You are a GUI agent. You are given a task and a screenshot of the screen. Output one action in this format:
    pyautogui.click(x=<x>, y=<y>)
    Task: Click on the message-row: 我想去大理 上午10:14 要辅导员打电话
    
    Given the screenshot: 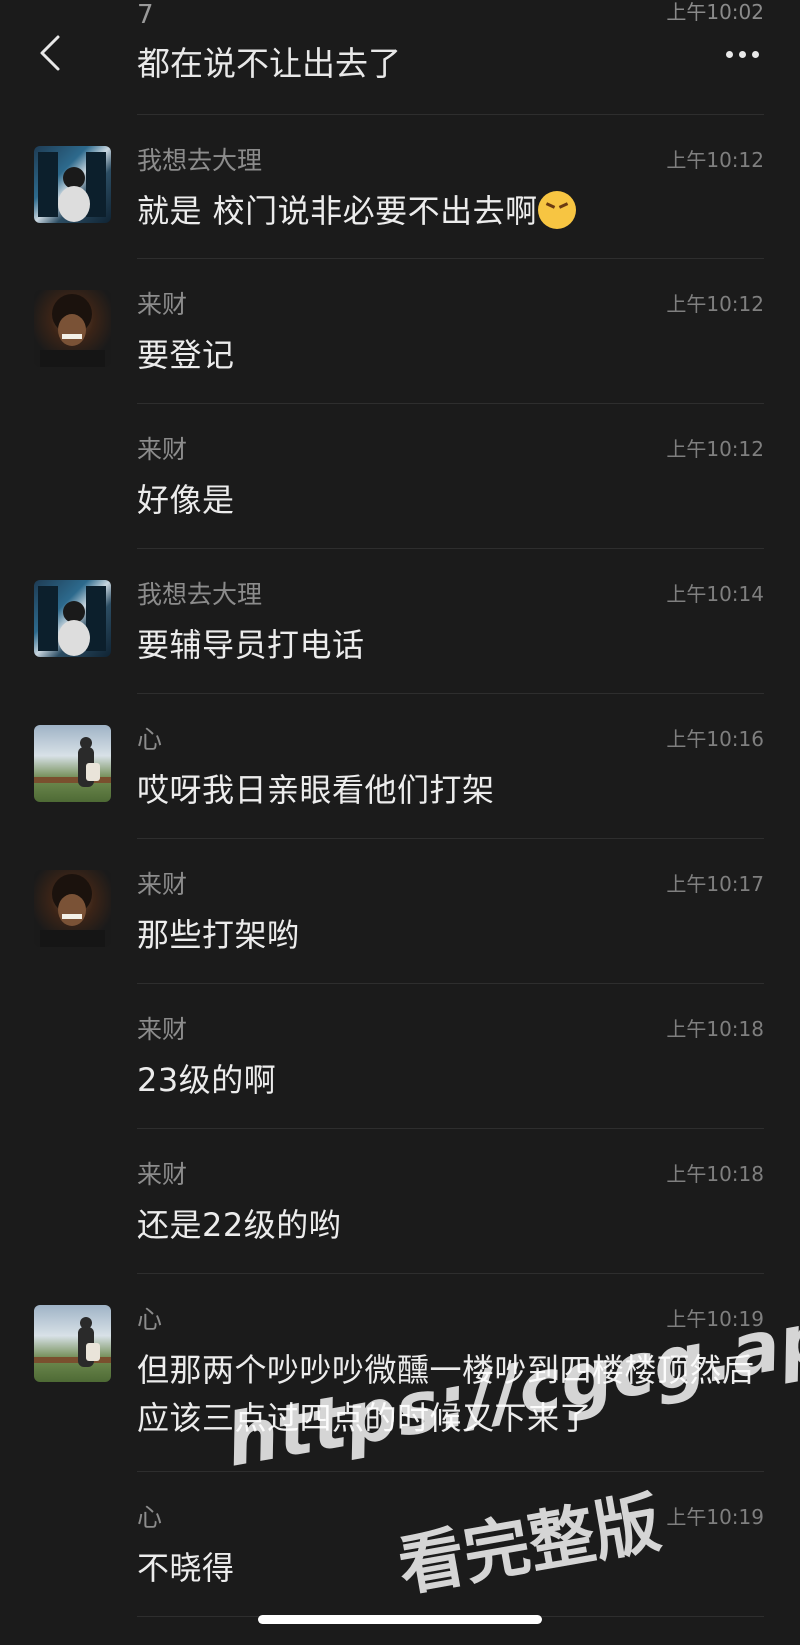 What is the action you would take?
    pyautogui.click(x=400, y=621)
    